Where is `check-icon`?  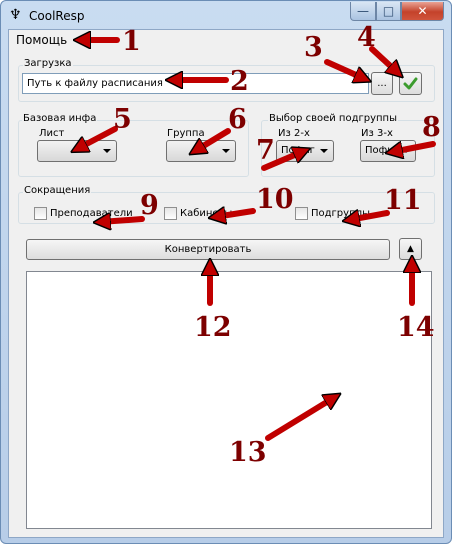 check-icon is located at coordinates (410, 83).